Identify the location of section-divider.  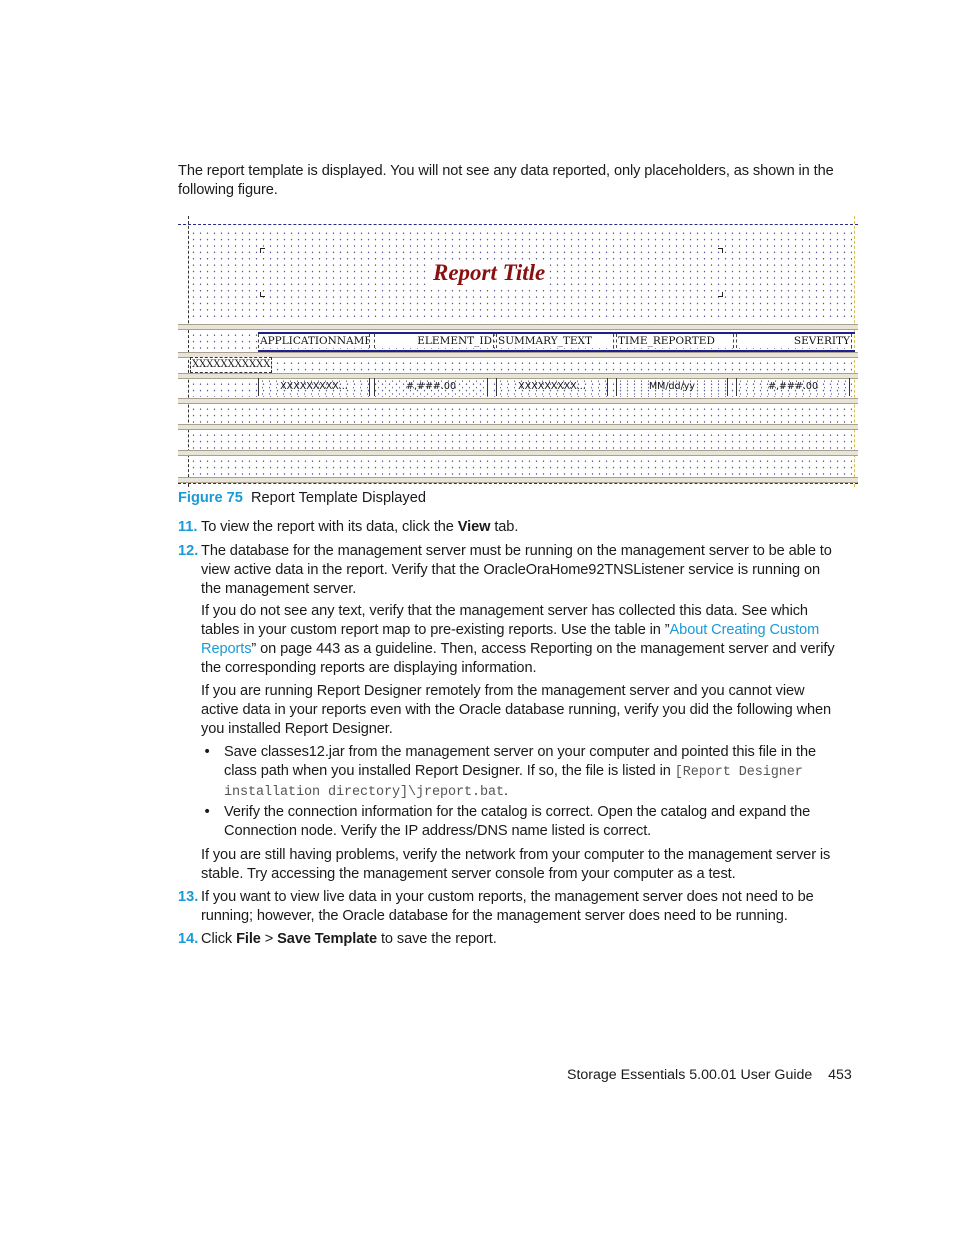
(518, 480).